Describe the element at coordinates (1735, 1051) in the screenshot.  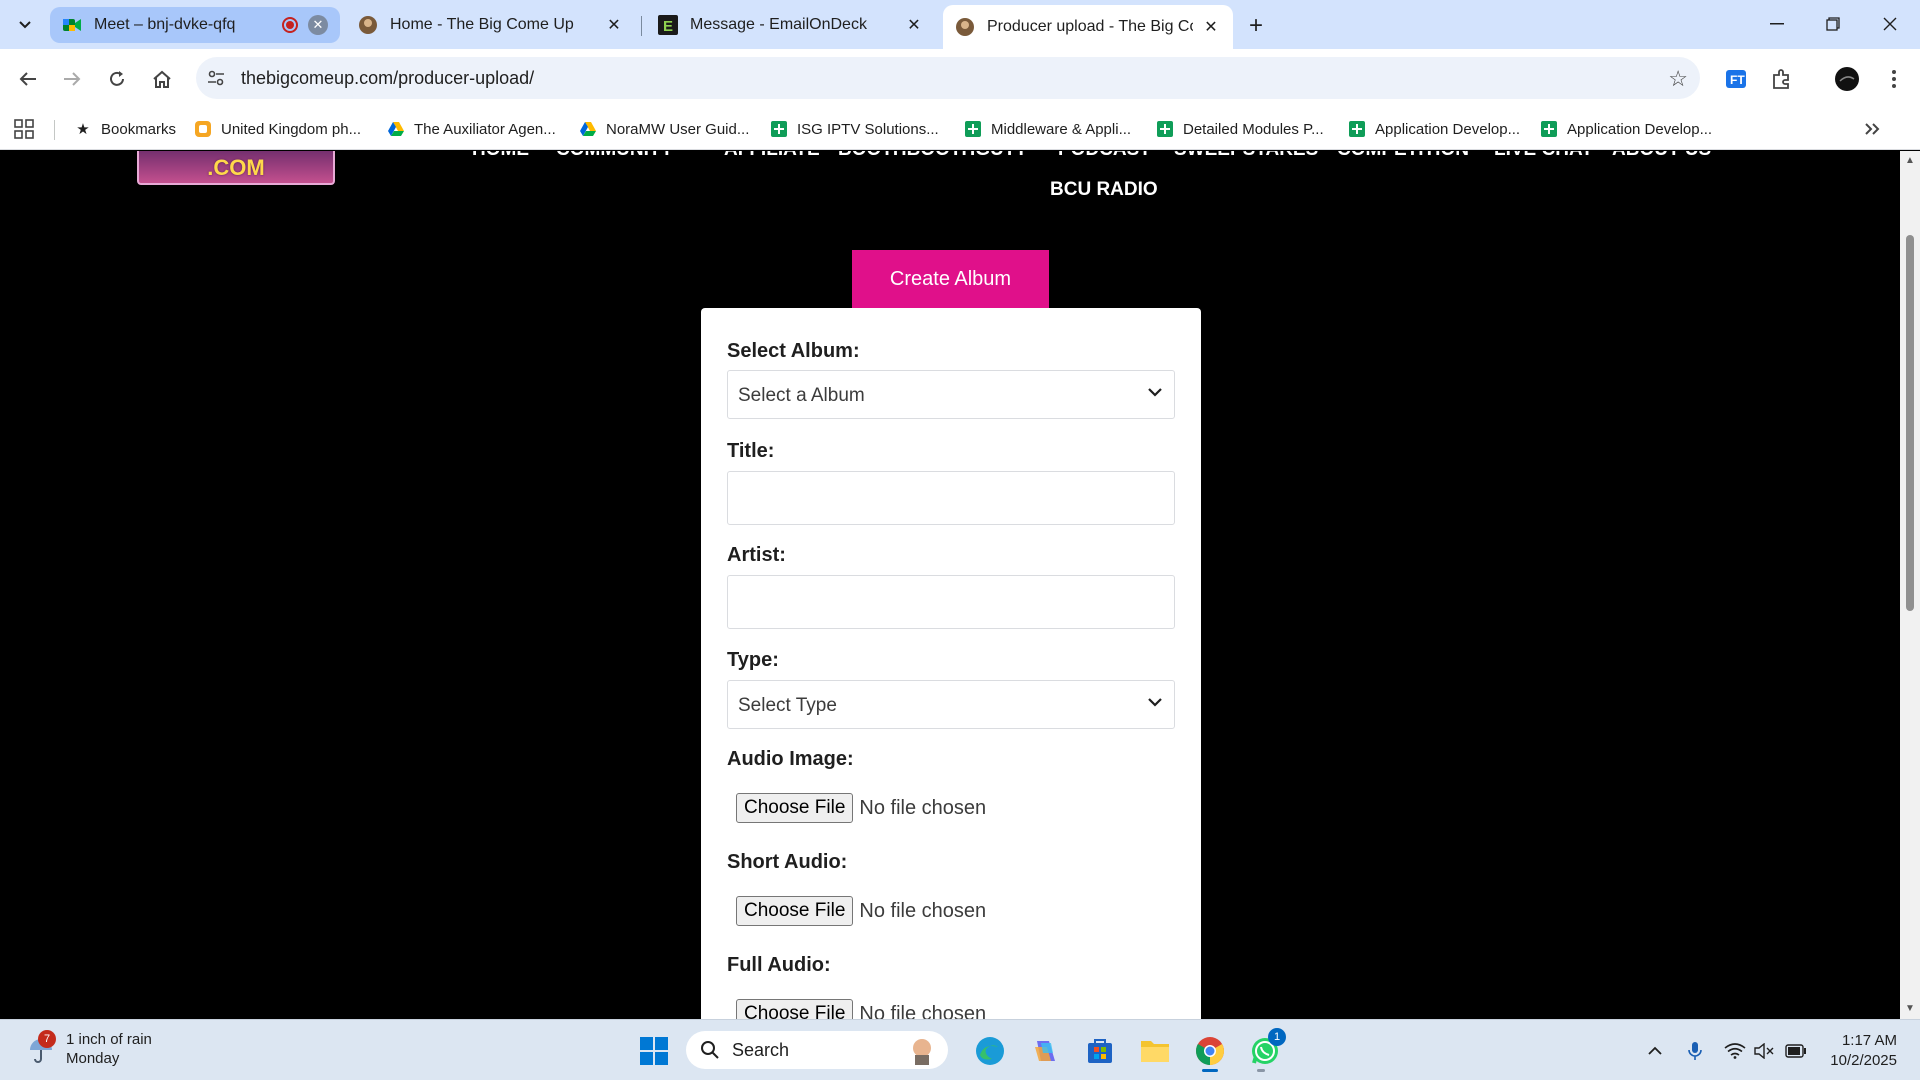
I see `wifi-icon` at that location.